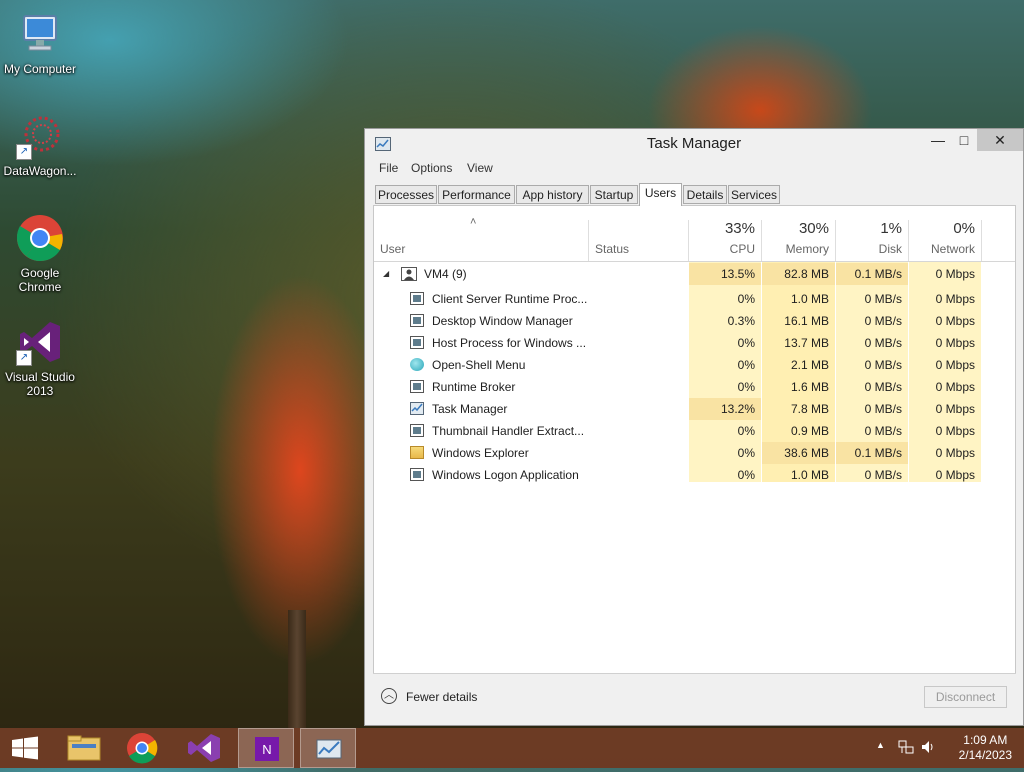 The image size is (1024, 772). I want to click on tab-details: Details, so click(705, 194).